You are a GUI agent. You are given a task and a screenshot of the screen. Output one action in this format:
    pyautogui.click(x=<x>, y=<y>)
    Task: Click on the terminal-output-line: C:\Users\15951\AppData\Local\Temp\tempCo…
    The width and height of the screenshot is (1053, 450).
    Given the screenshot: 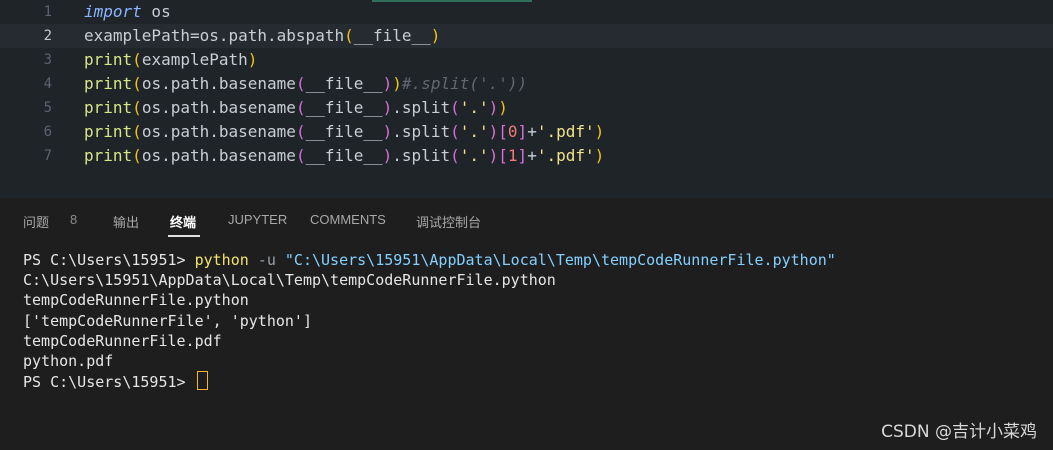 What is the action you would take?
    pyautogui.click(x=289, y=280)
    